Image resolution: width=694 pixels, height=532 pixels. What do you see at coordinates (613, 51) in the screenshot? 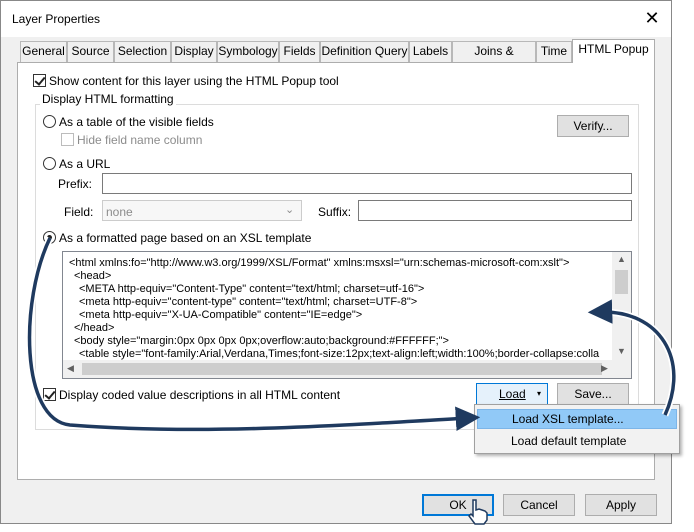
I see `tab-html-popup: HTML Popup` at bounding box center [613, 51].